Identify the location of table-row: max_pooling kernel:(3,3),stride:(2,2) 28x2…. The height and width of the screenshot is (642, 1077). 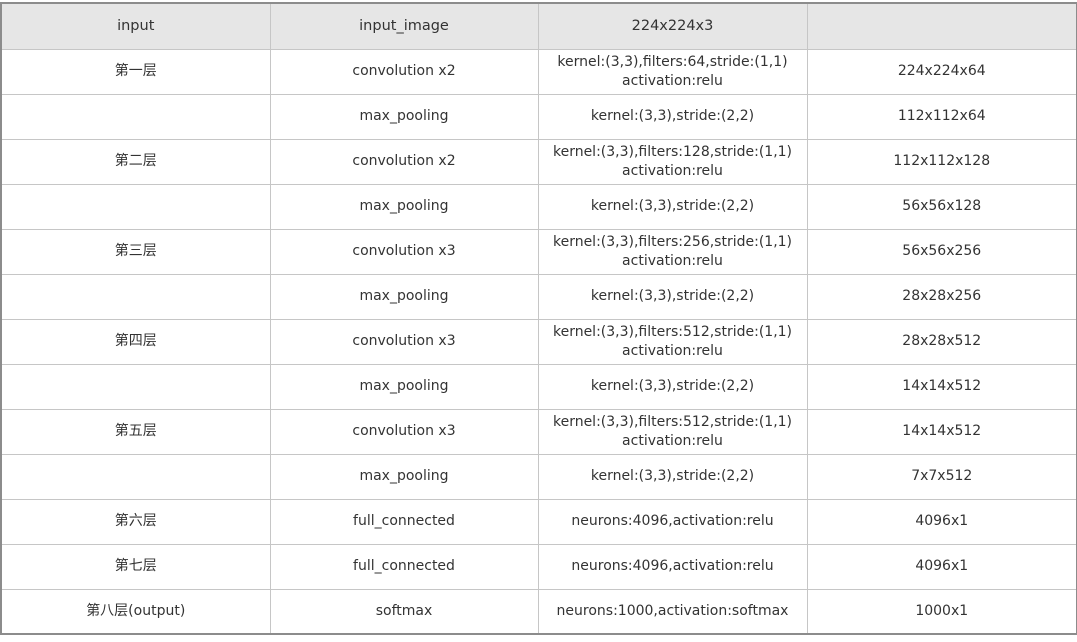
(538, 296).